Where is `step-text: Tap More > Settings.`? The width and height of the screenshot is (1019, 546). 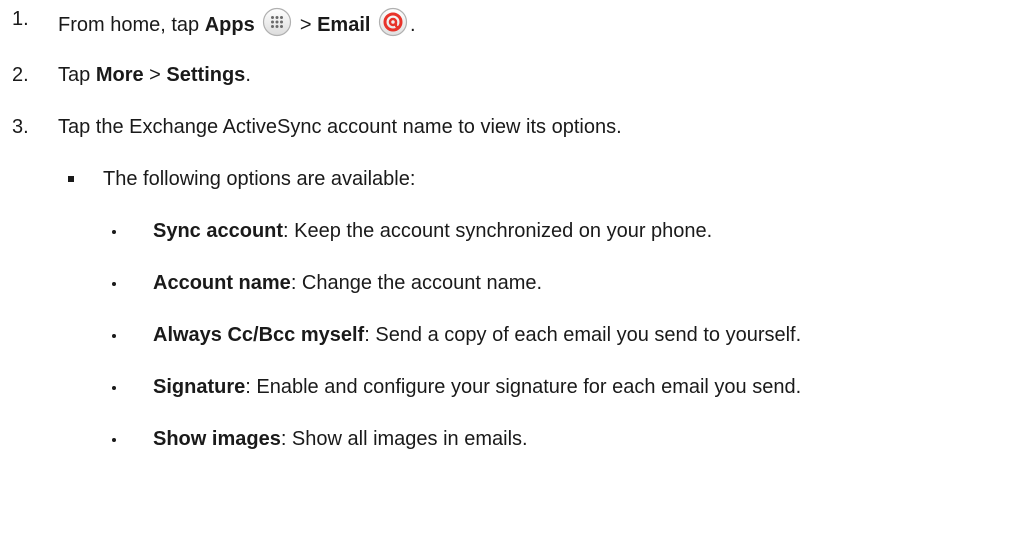
step-text: Tap More > Settings. is located at coordinates (154, 75).